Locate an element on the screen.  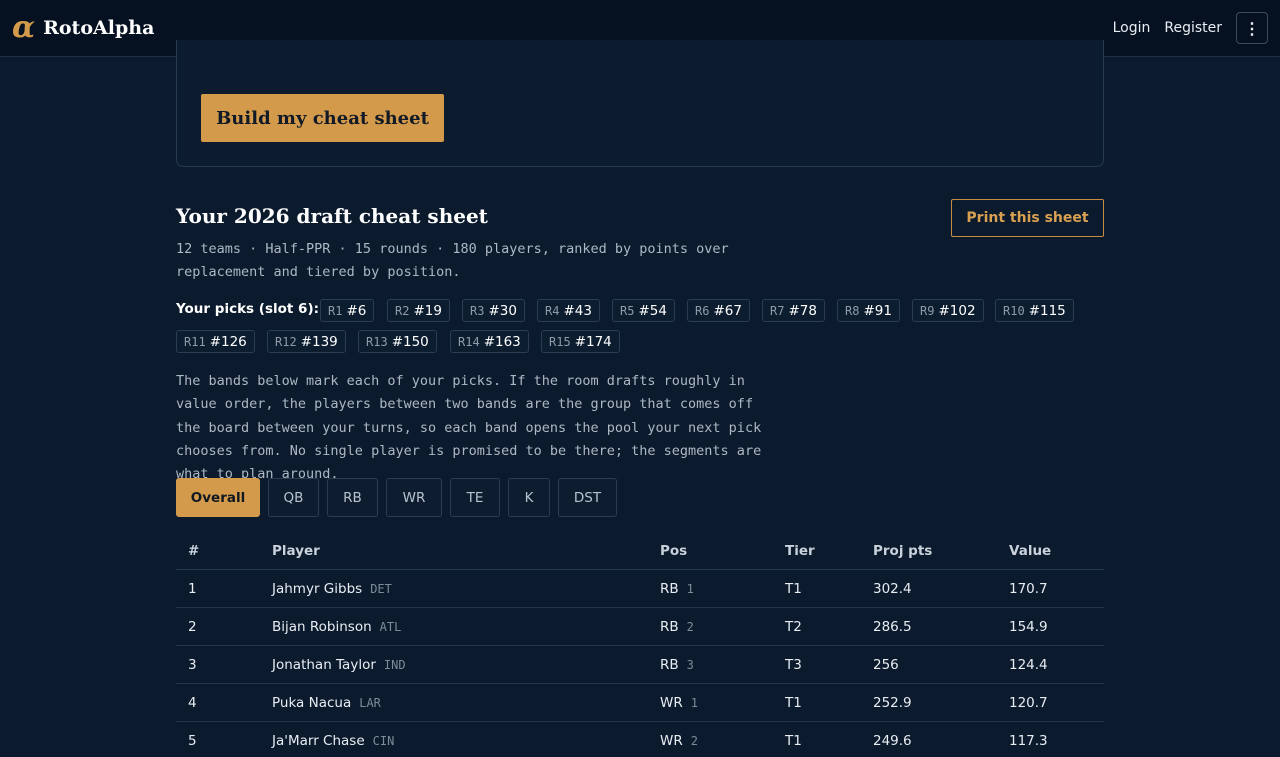
table-header: # Player Pos Tier Proj pts Value is located at coordinates (640, 551).